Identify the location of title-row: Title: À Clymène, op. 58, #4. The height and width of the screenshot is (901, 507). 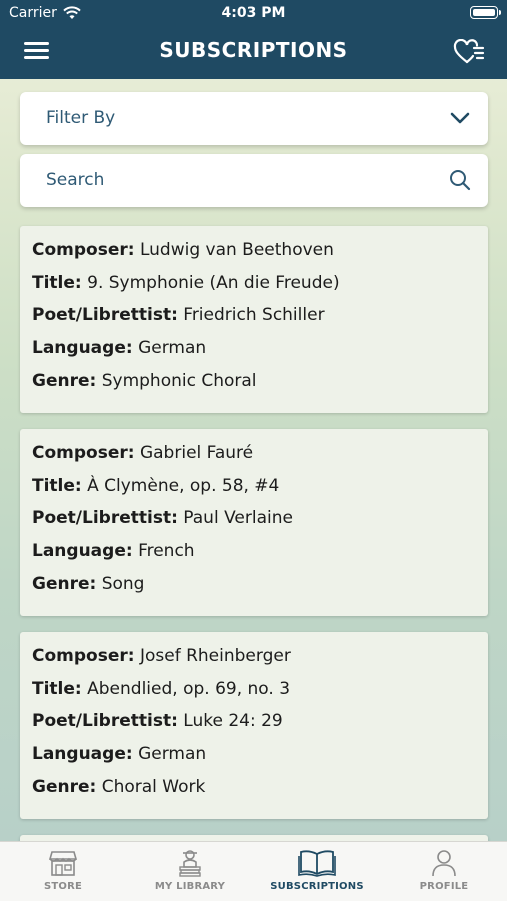
(156, 485).